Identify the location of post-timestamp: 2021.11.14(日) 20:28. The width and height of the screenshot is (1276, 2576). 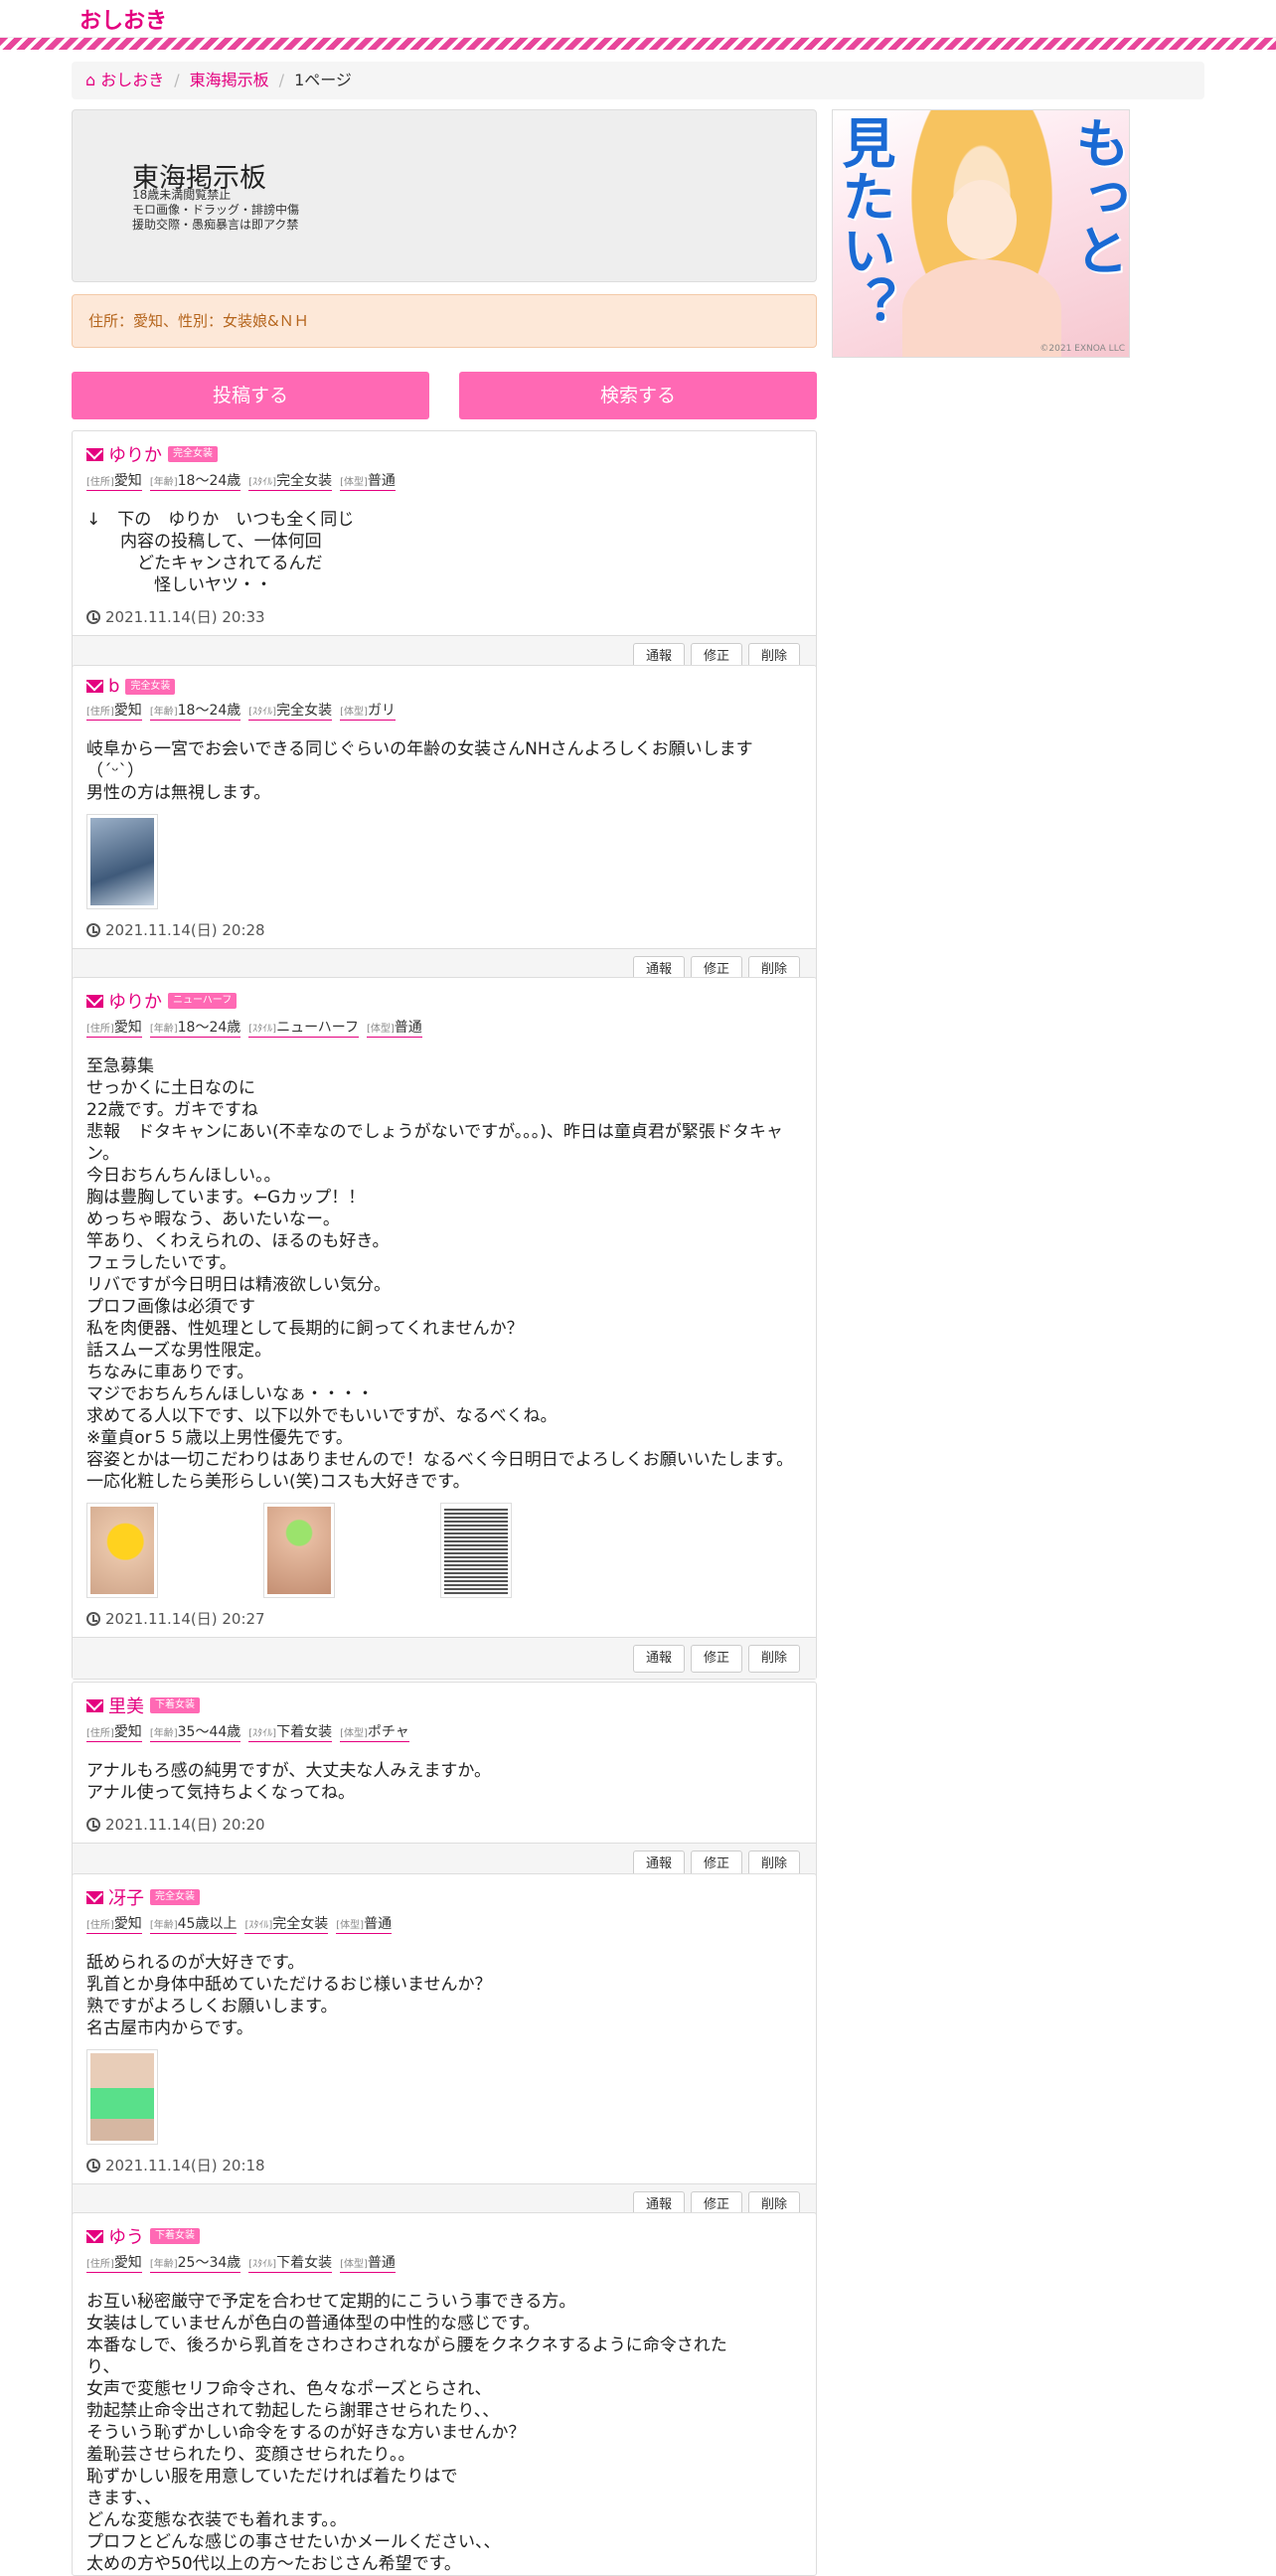
(444, 928).